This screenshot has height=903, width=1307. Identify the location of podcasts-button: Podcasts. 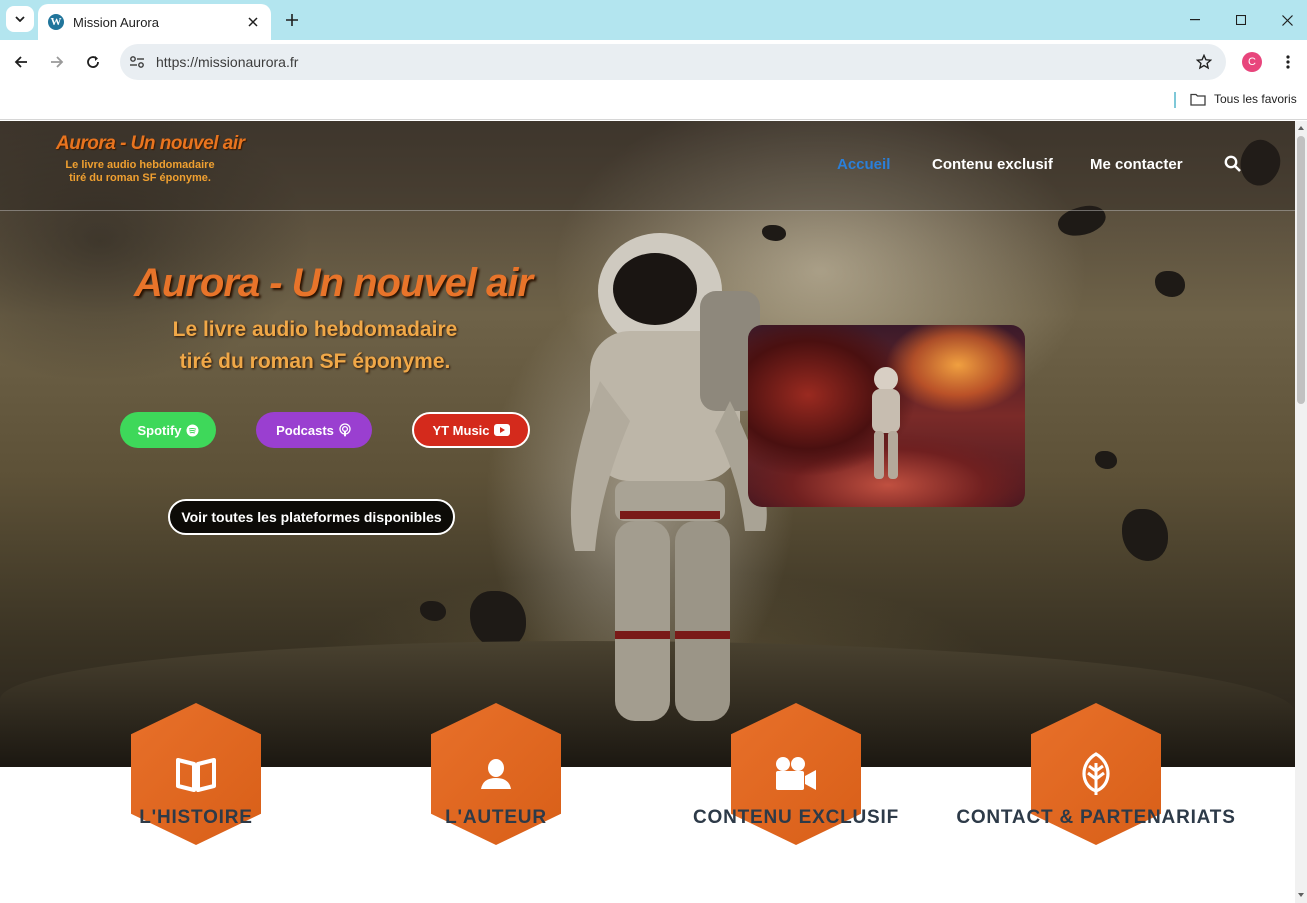
(314, 430).